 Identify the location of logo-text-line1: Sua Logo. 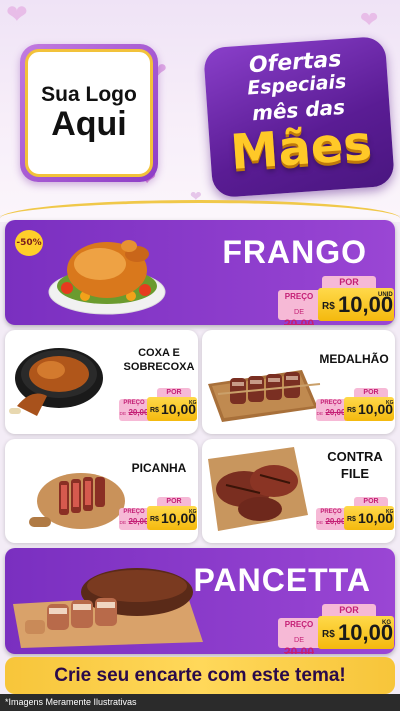
(89, 95).